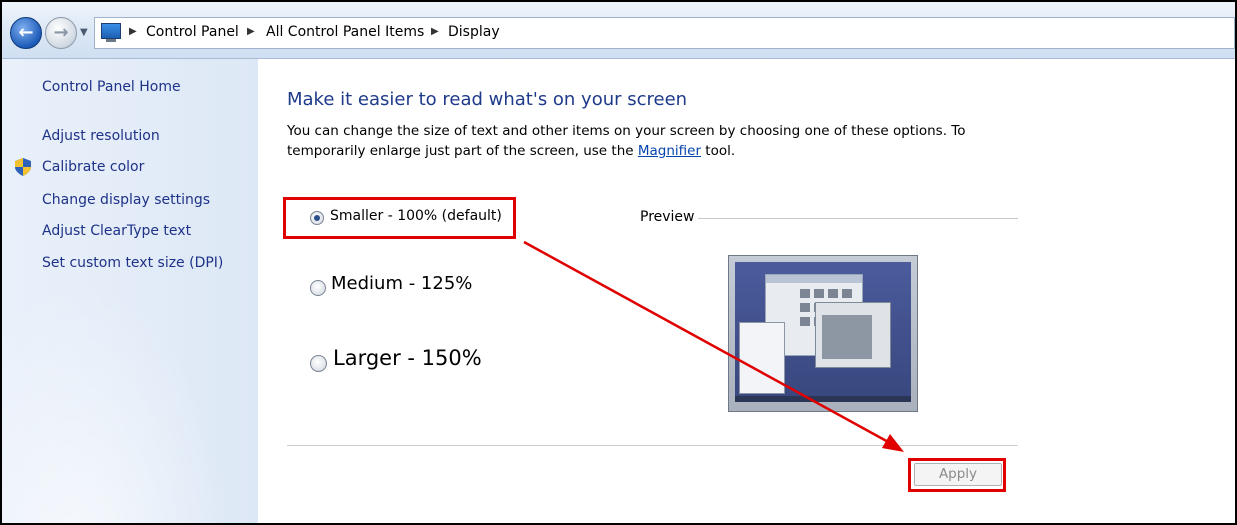 This screenshot has height=525, width=1237. What do you see at coordinates (93, 167) in the screenshot?
I see `sidebar-item-calibrate-color: Calibrate color` at bounding box center [93, 167].